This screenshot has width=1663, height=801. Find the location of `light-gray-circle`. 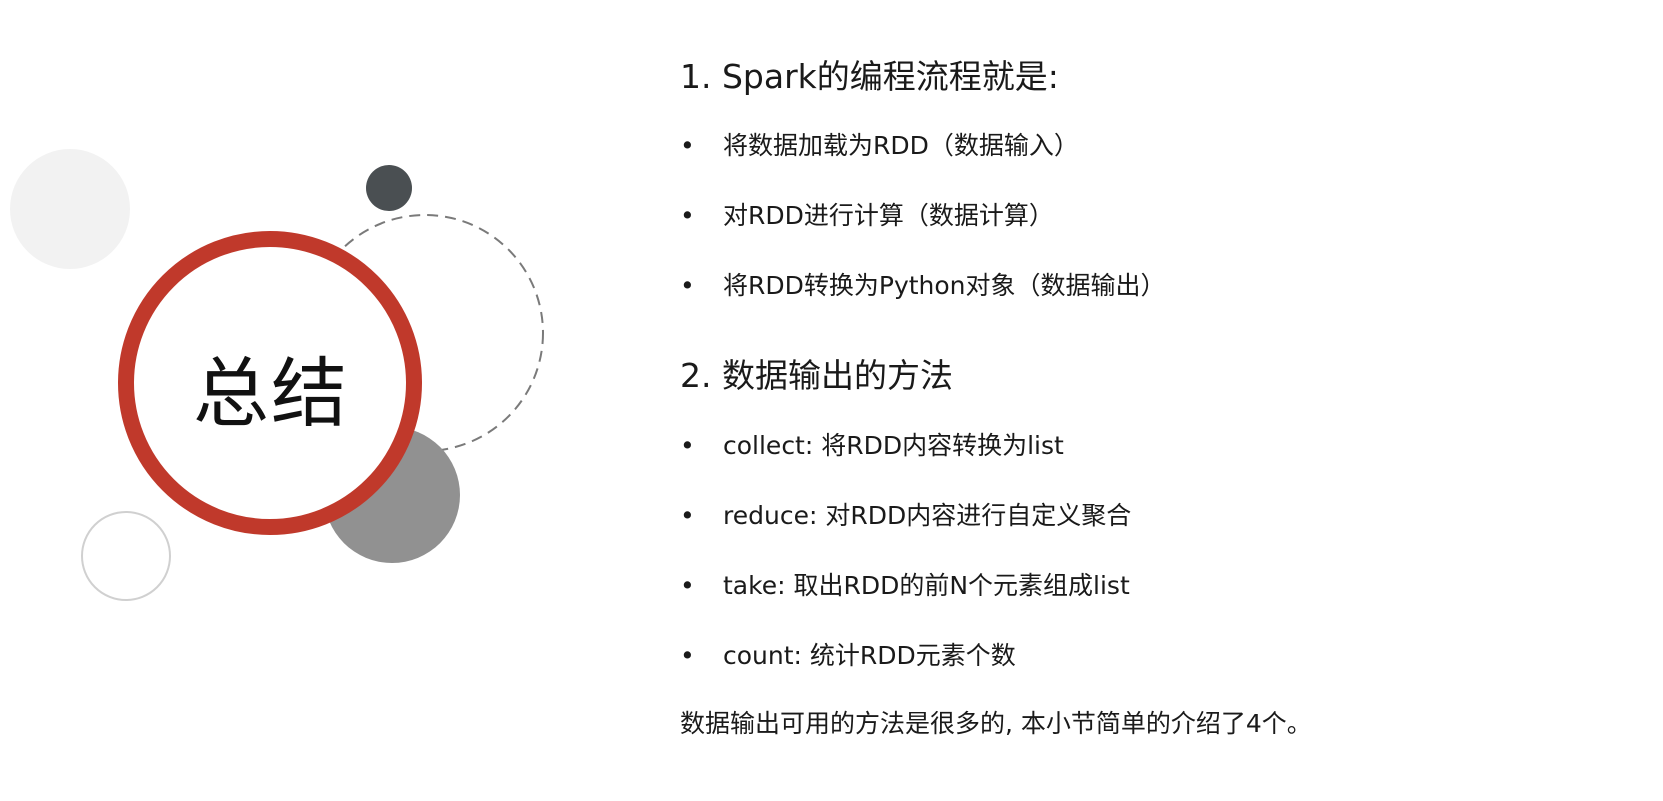

light-gray-circle is located at coordinates (70, 209).